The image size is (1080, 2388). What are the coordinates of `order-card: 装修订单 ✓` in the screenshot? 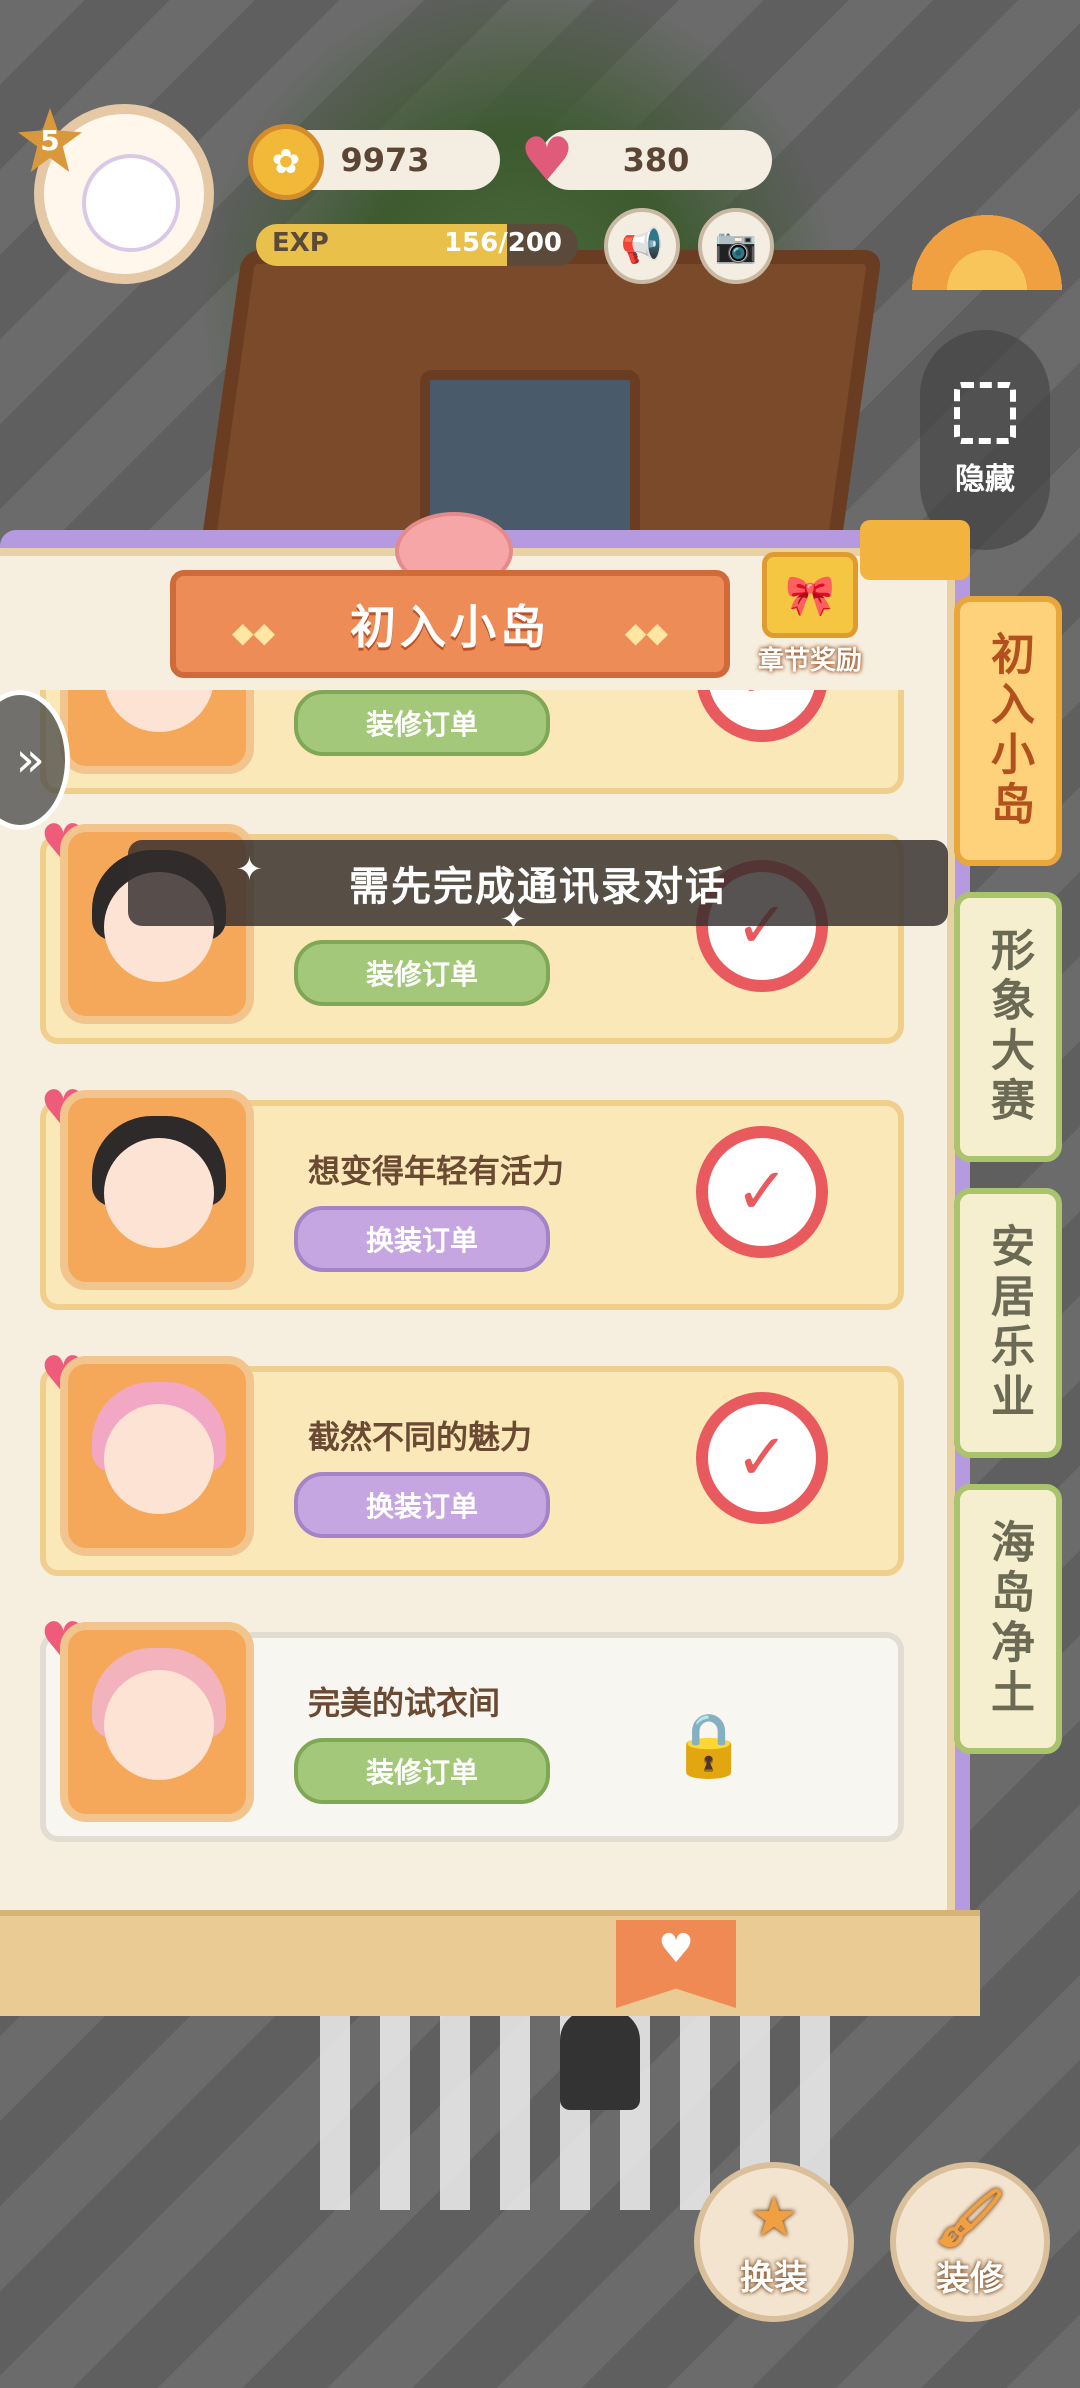 It's located at (472, 748).